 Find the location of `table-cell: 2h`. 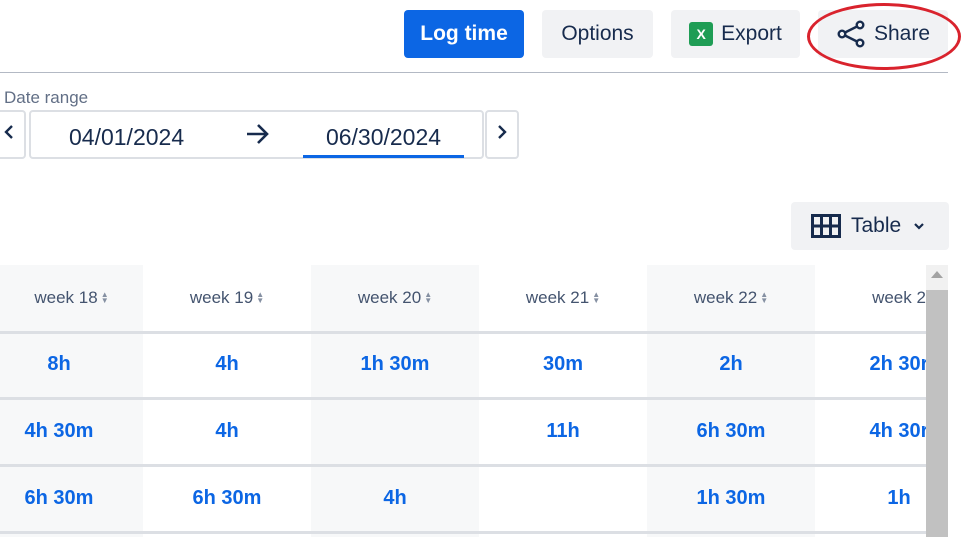

table-cell: 2h is located at coordinates (731, 364).